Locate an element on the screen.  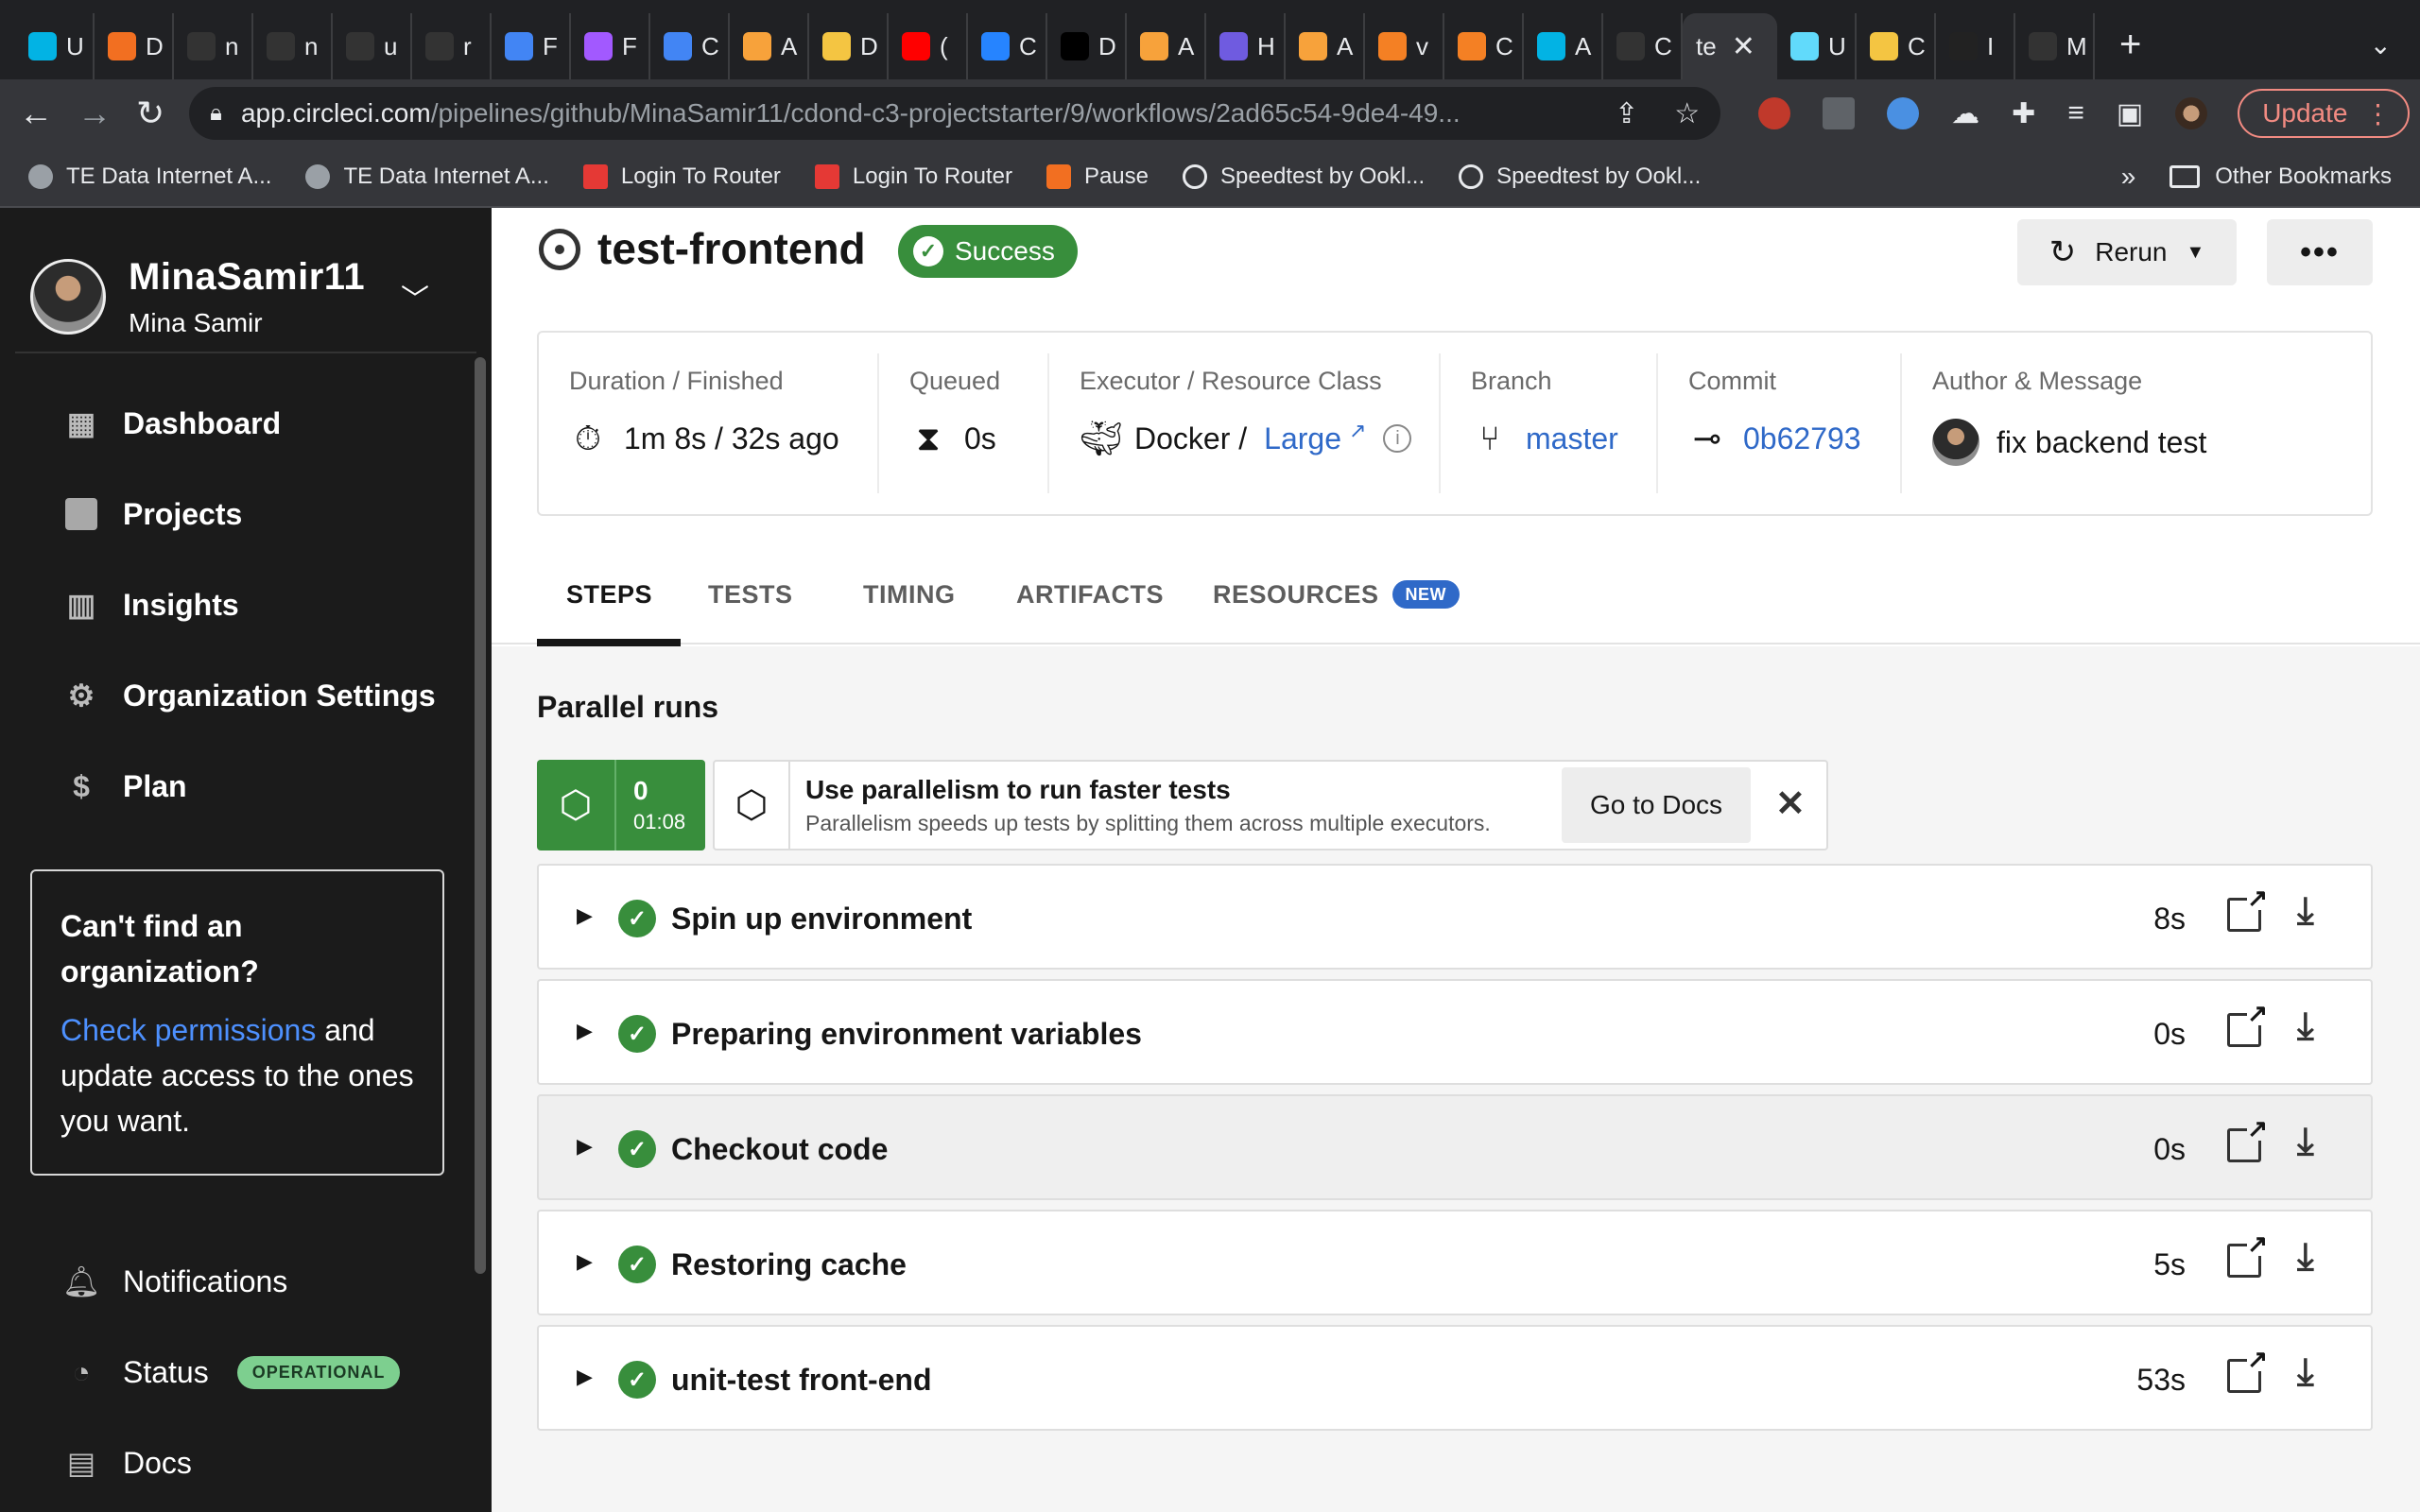
browser-tab: ( is located at coordinates (928, 46).